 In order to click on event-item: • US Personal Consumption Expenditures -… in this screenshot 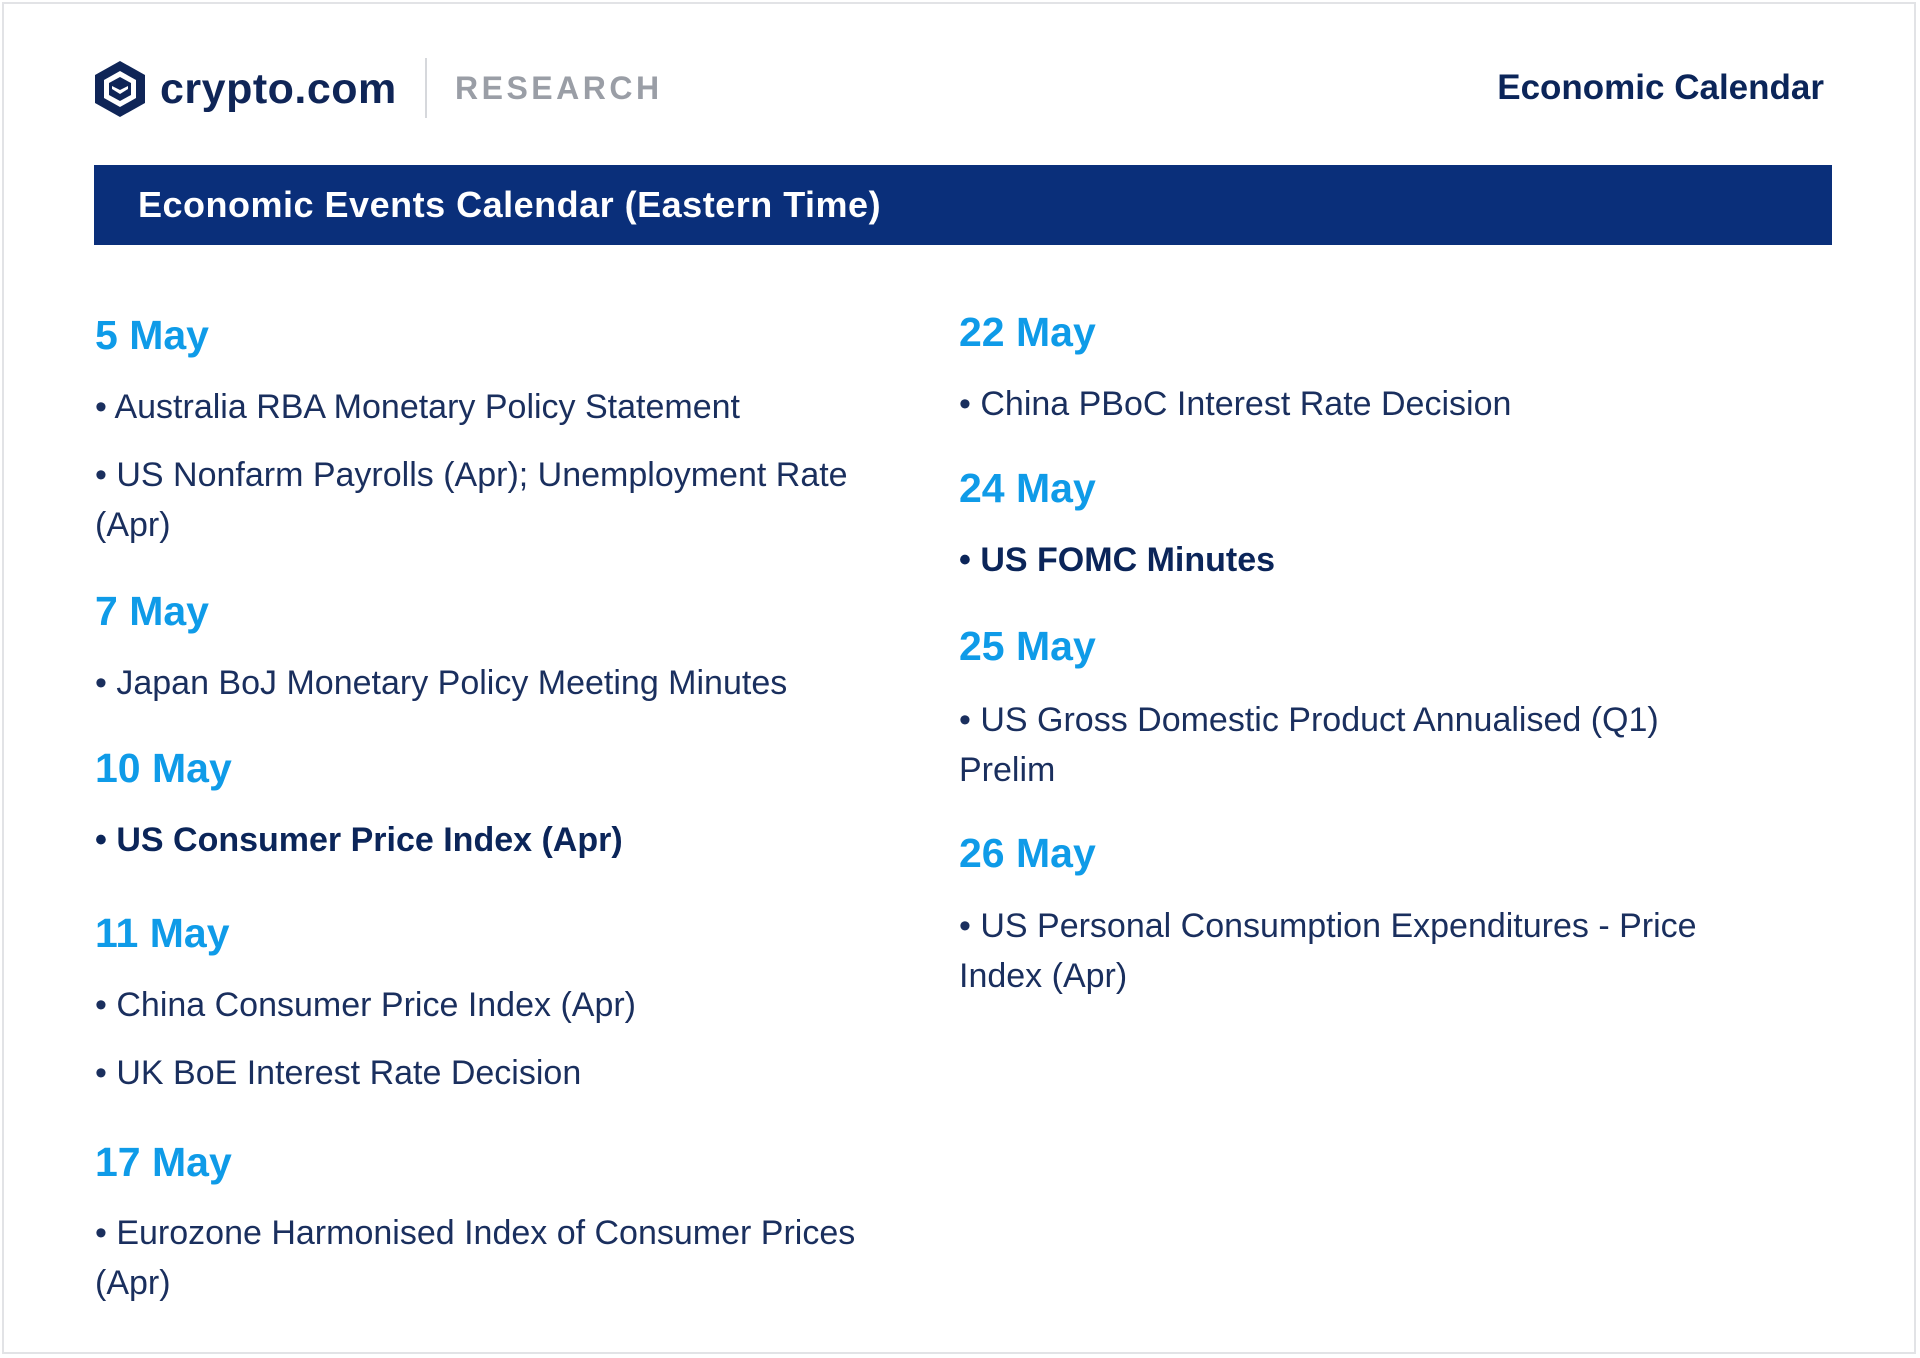, I will do `click(1328, 951)`.